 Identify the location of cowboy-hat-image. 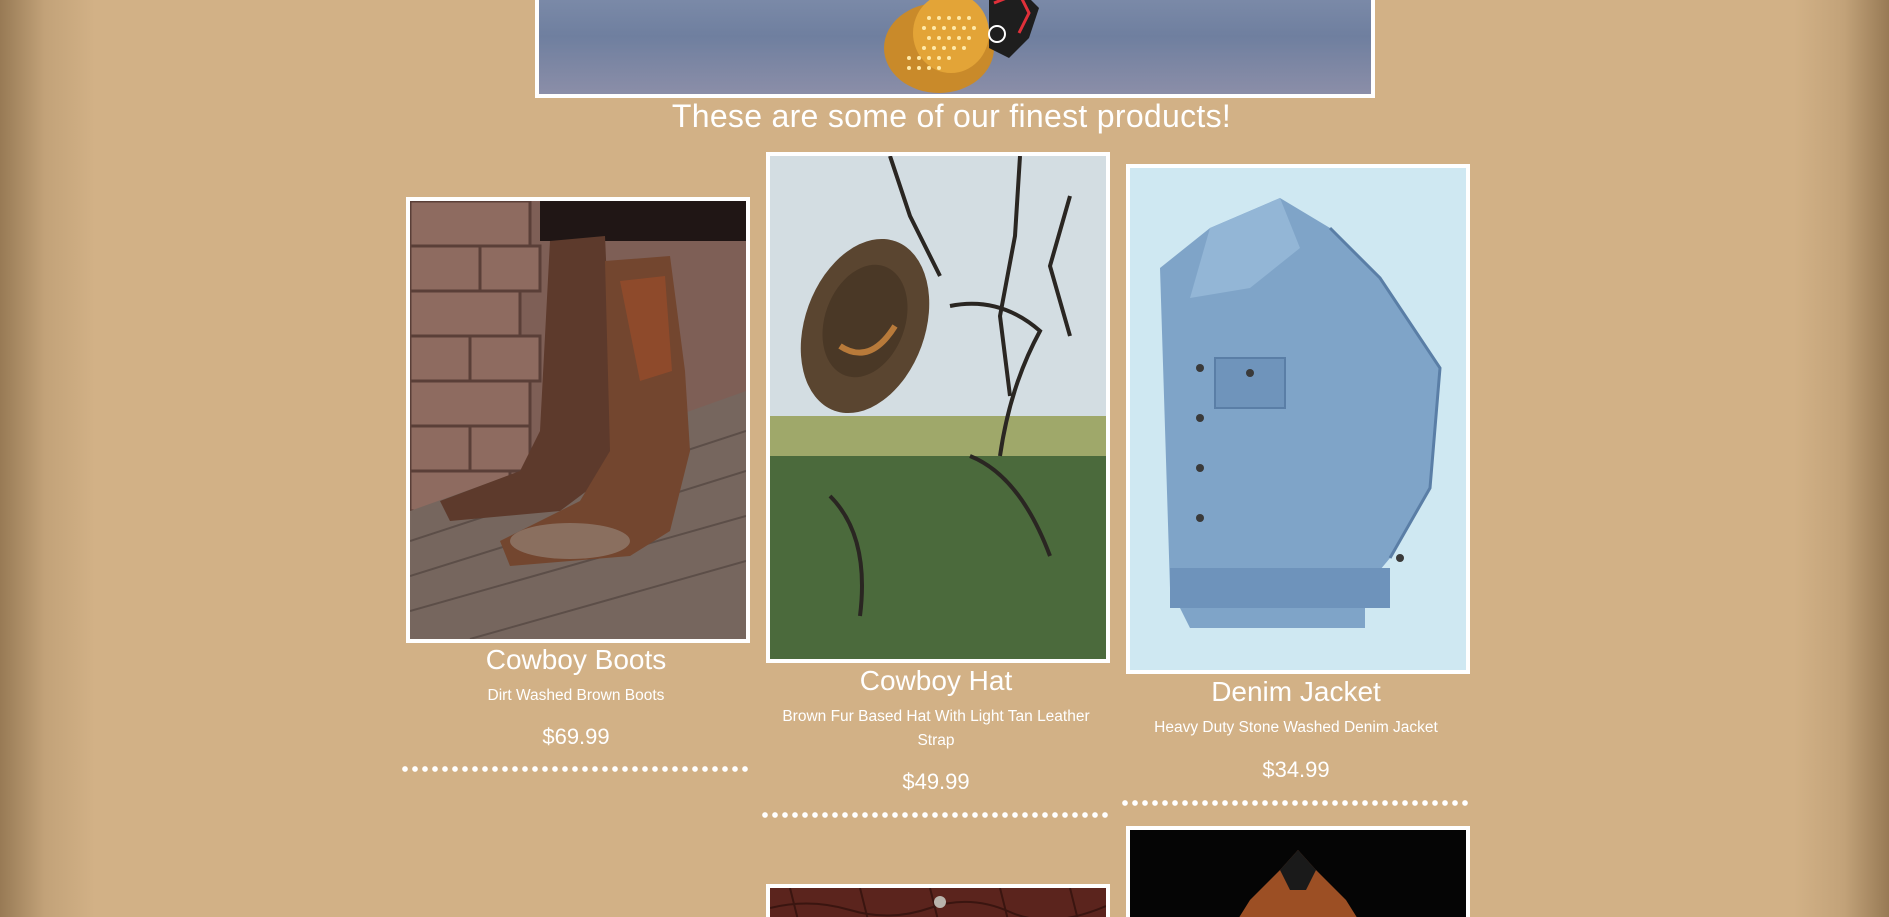
(938, 407).